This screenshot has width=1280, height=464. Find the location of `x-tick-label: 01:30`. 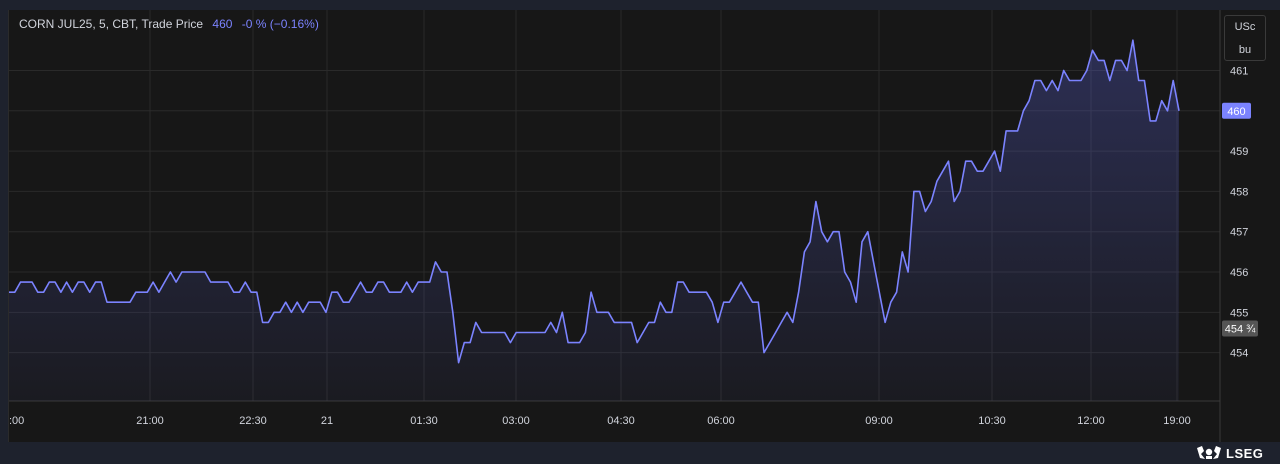

x-tick-label: 01:30 is located at coordinates (424, 421).